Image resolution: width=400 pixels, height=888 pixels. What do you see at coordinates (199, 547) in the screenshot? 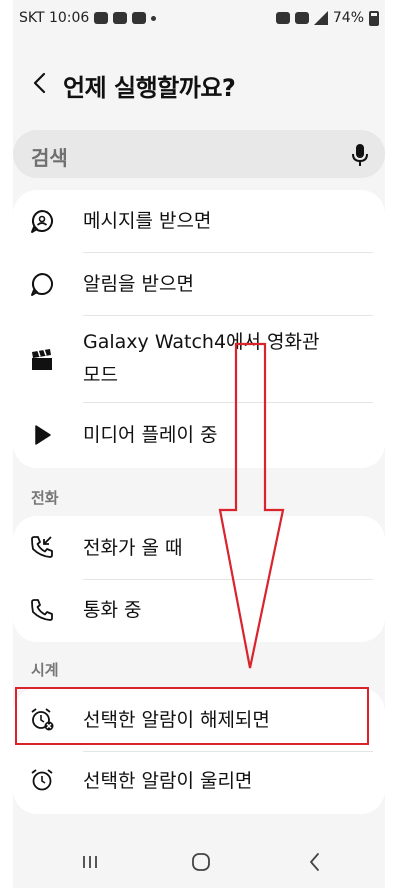
I see `list-item-incoming-call: 전화가 올 때` at bounding box center [199, 547].